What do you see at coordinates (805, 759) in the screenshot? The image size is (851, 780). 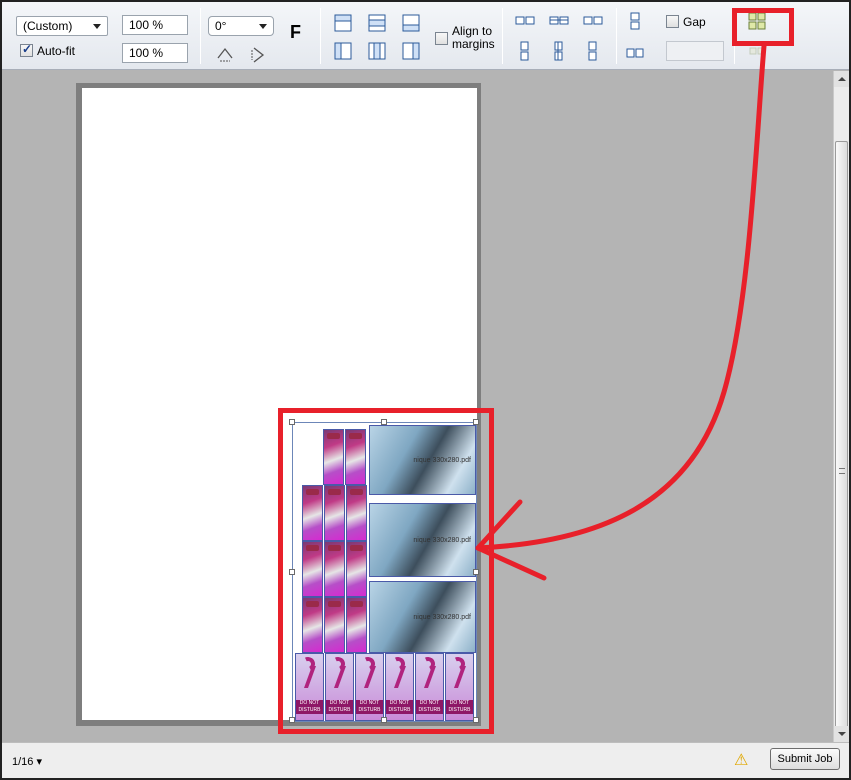 I see `submit-job-button: Submit Job` at bounding box center [805, 759].